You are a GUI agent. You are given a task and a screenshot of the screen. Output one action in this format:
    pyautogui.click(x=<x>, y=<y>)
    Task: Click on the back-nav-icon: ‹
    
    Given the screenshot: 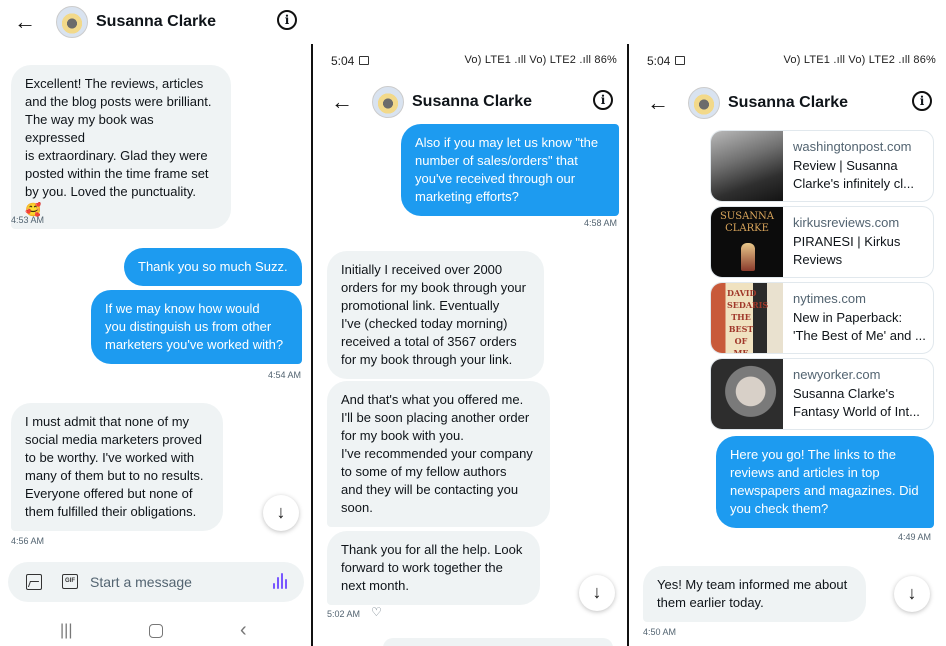 What is the action you would take?
    pyautogui.click(x=243, y=630)
    